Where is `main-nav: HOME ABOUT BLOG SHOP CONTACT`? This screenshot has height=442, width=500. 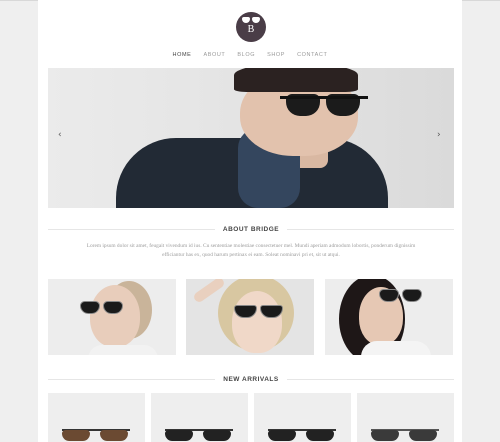 main-nav: HOME ABOUT BLOG SHOP CONTACT is located at coordinates (250, 55).